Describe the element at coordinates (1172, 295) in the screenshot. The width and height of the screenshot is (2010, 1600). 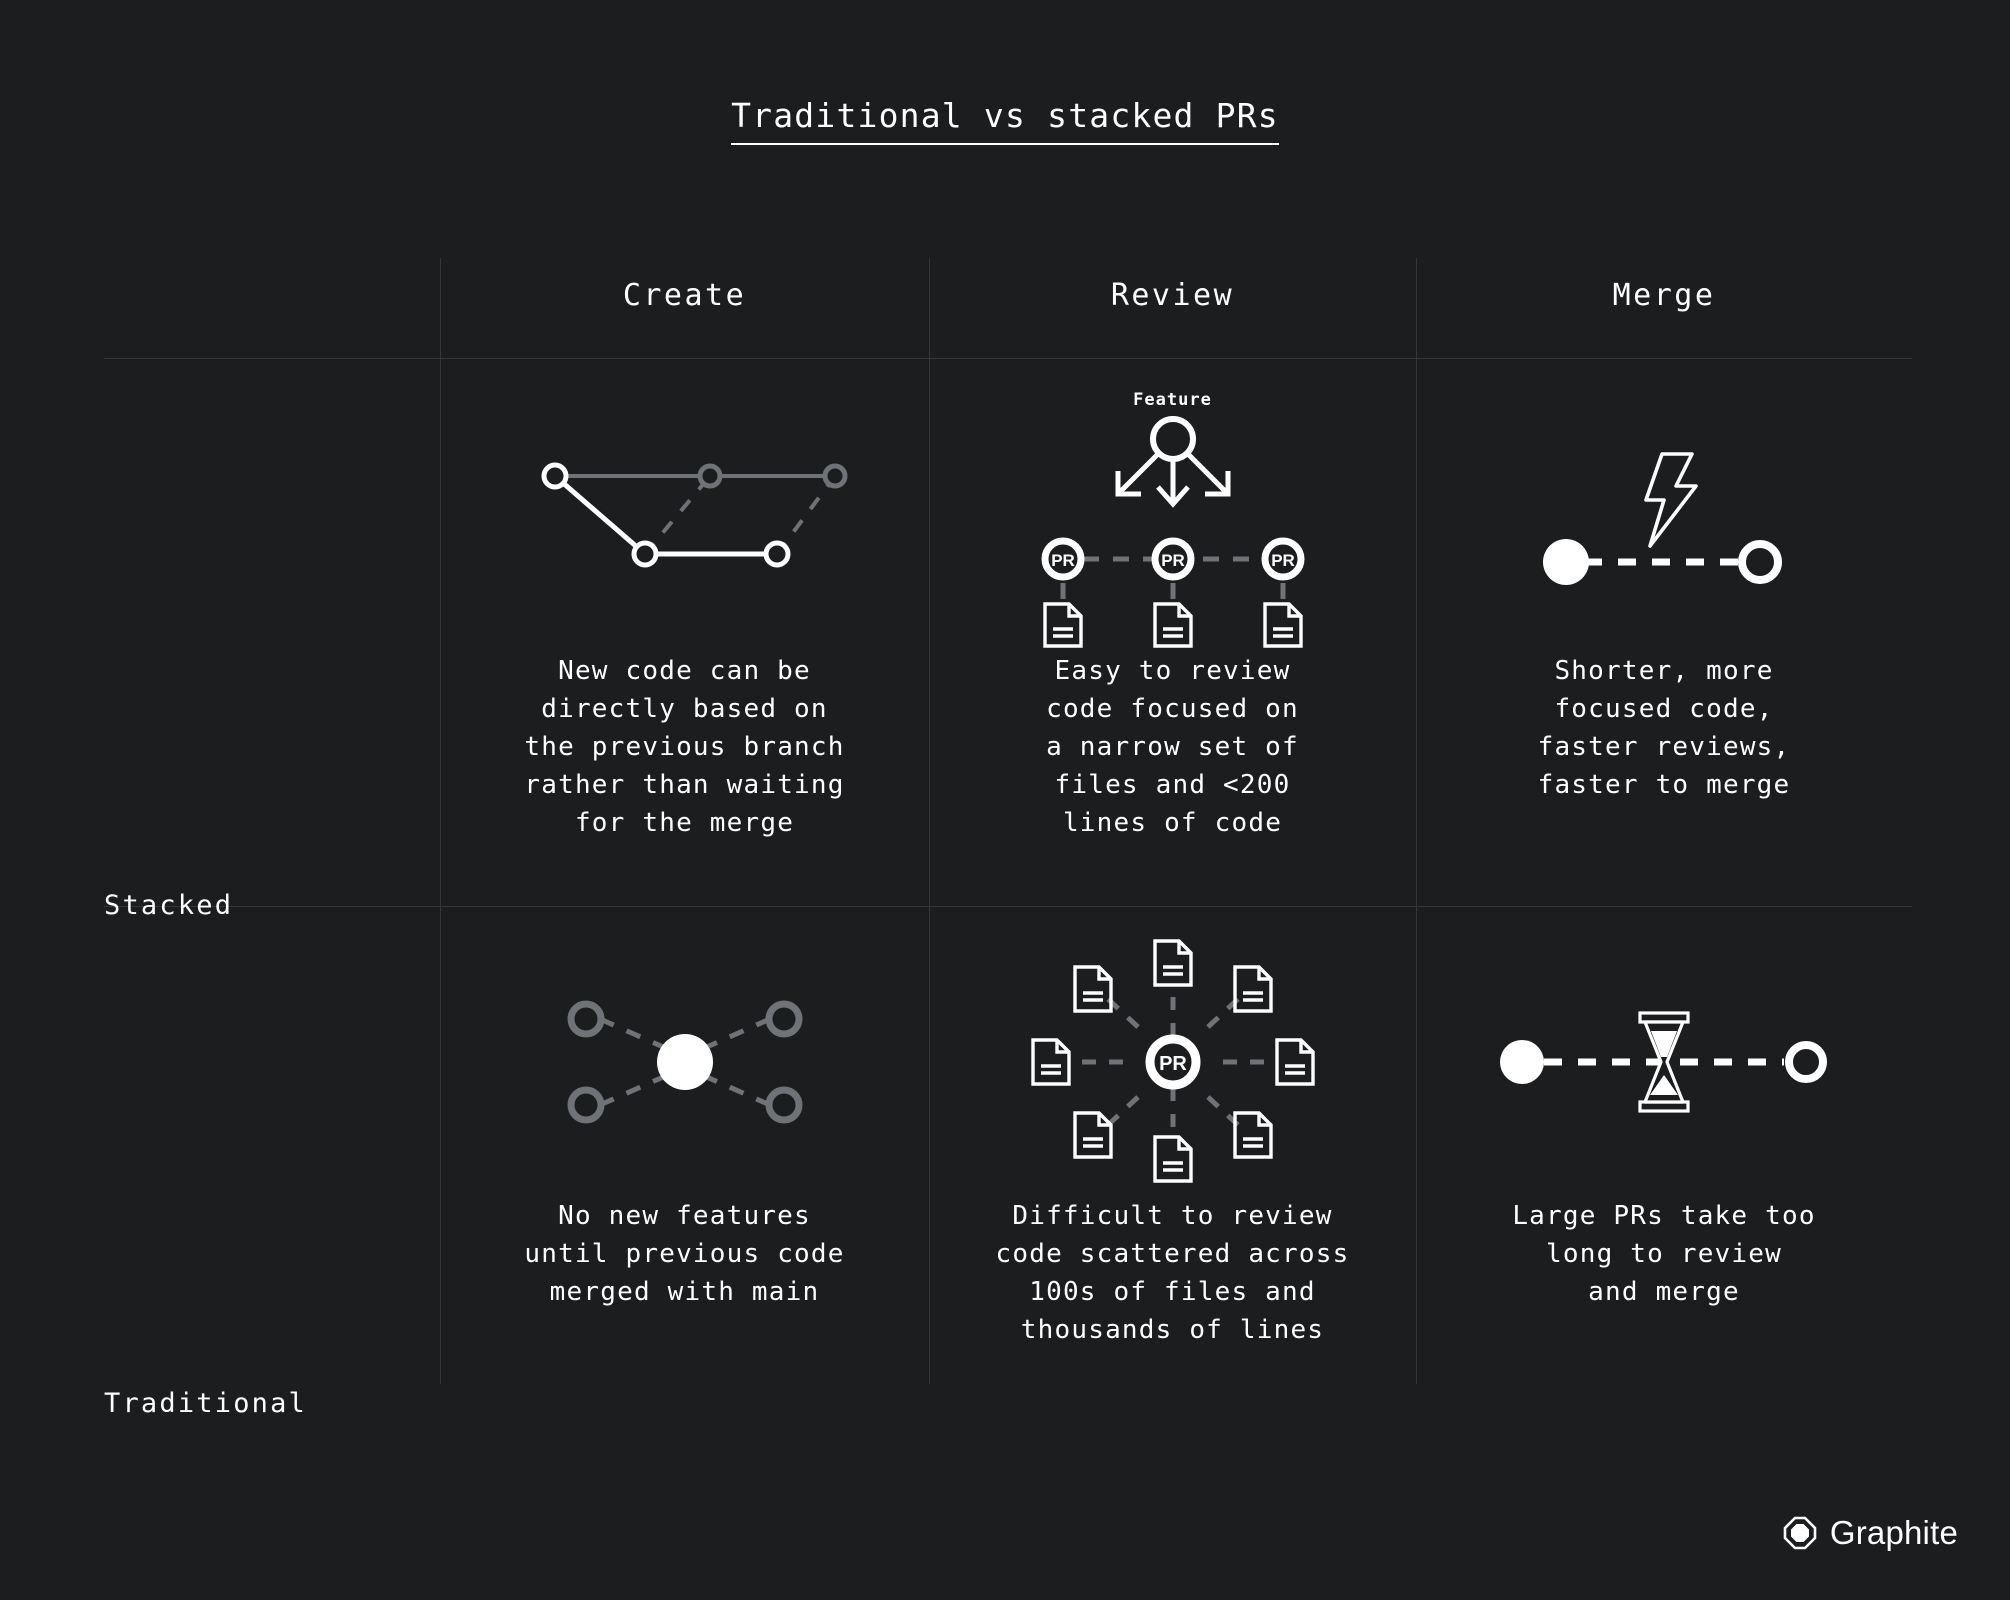
I see `column-header-review: Review` at that location.